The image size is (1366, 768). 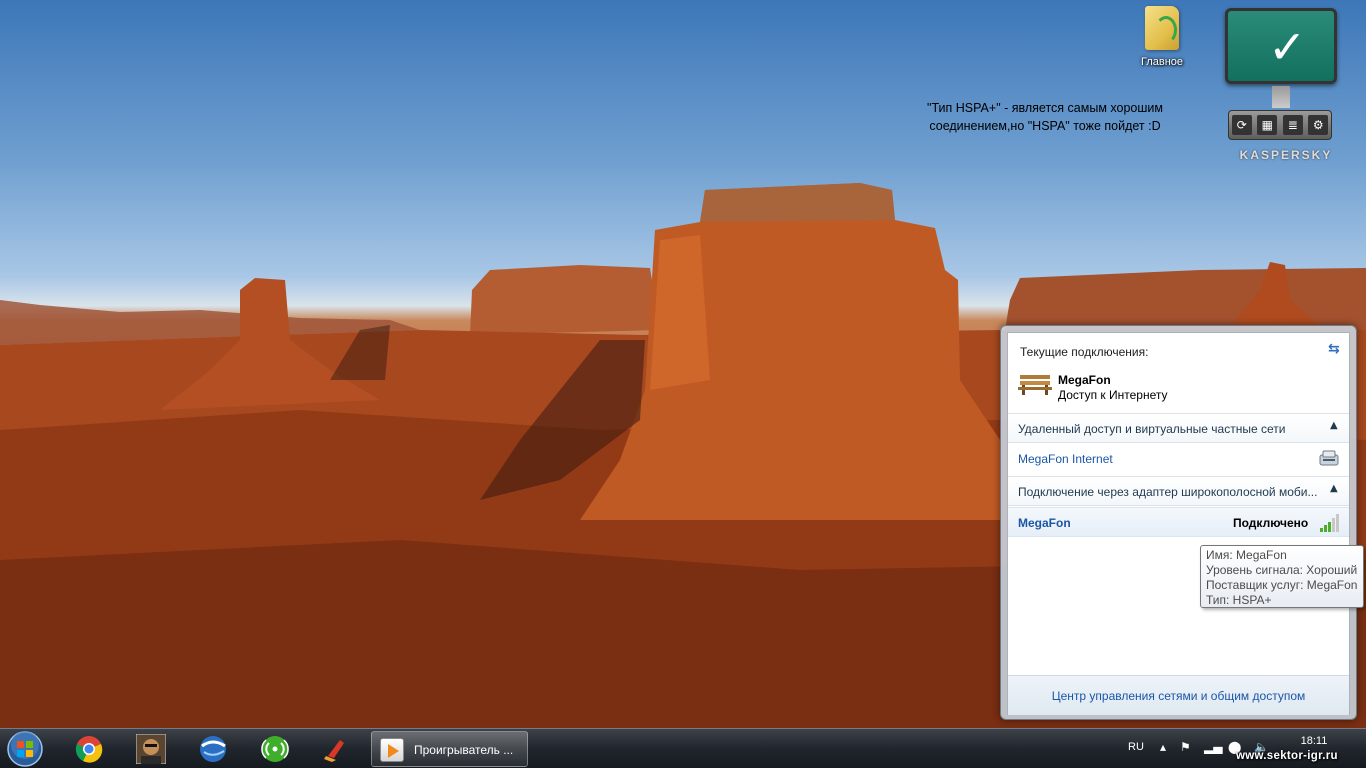 What do you see at coordinates (1337, 350) in the screenshot?
I see `refresh-icon: ⇆` at bounding box center [1337, 350].